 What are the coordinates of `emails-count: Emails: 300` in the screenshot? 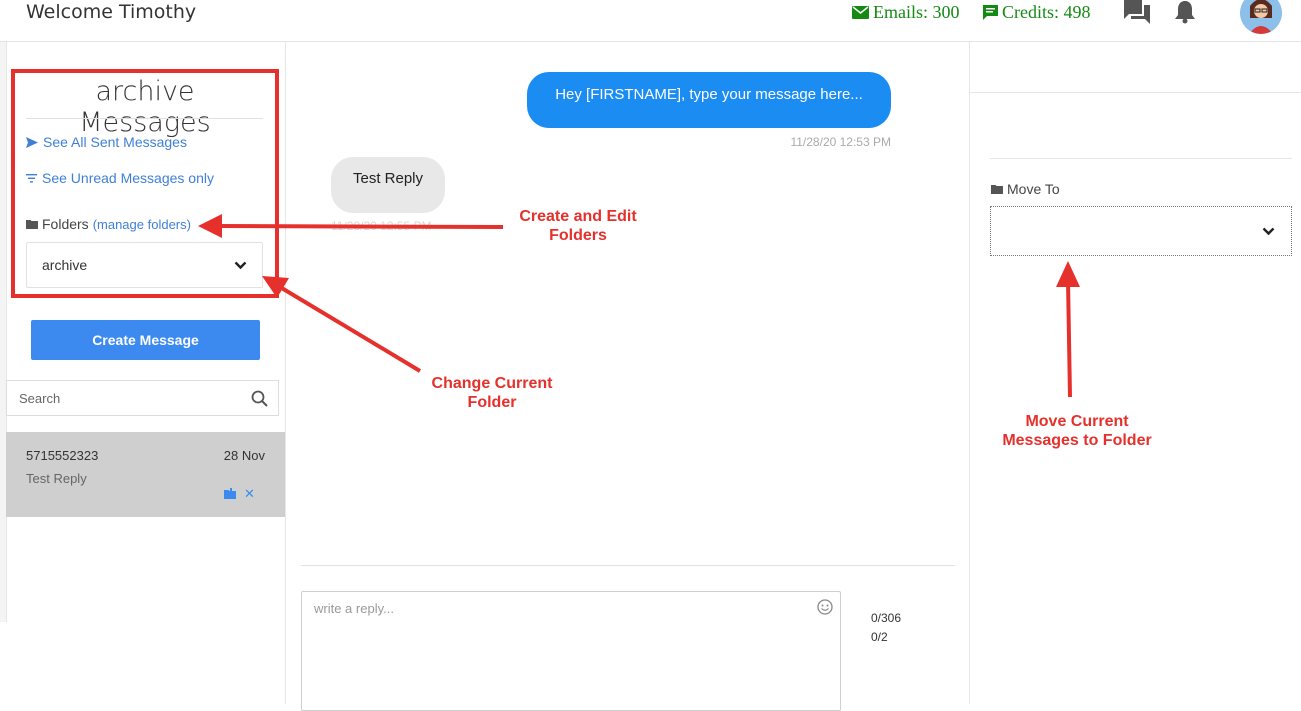 It's located at (906, 12).